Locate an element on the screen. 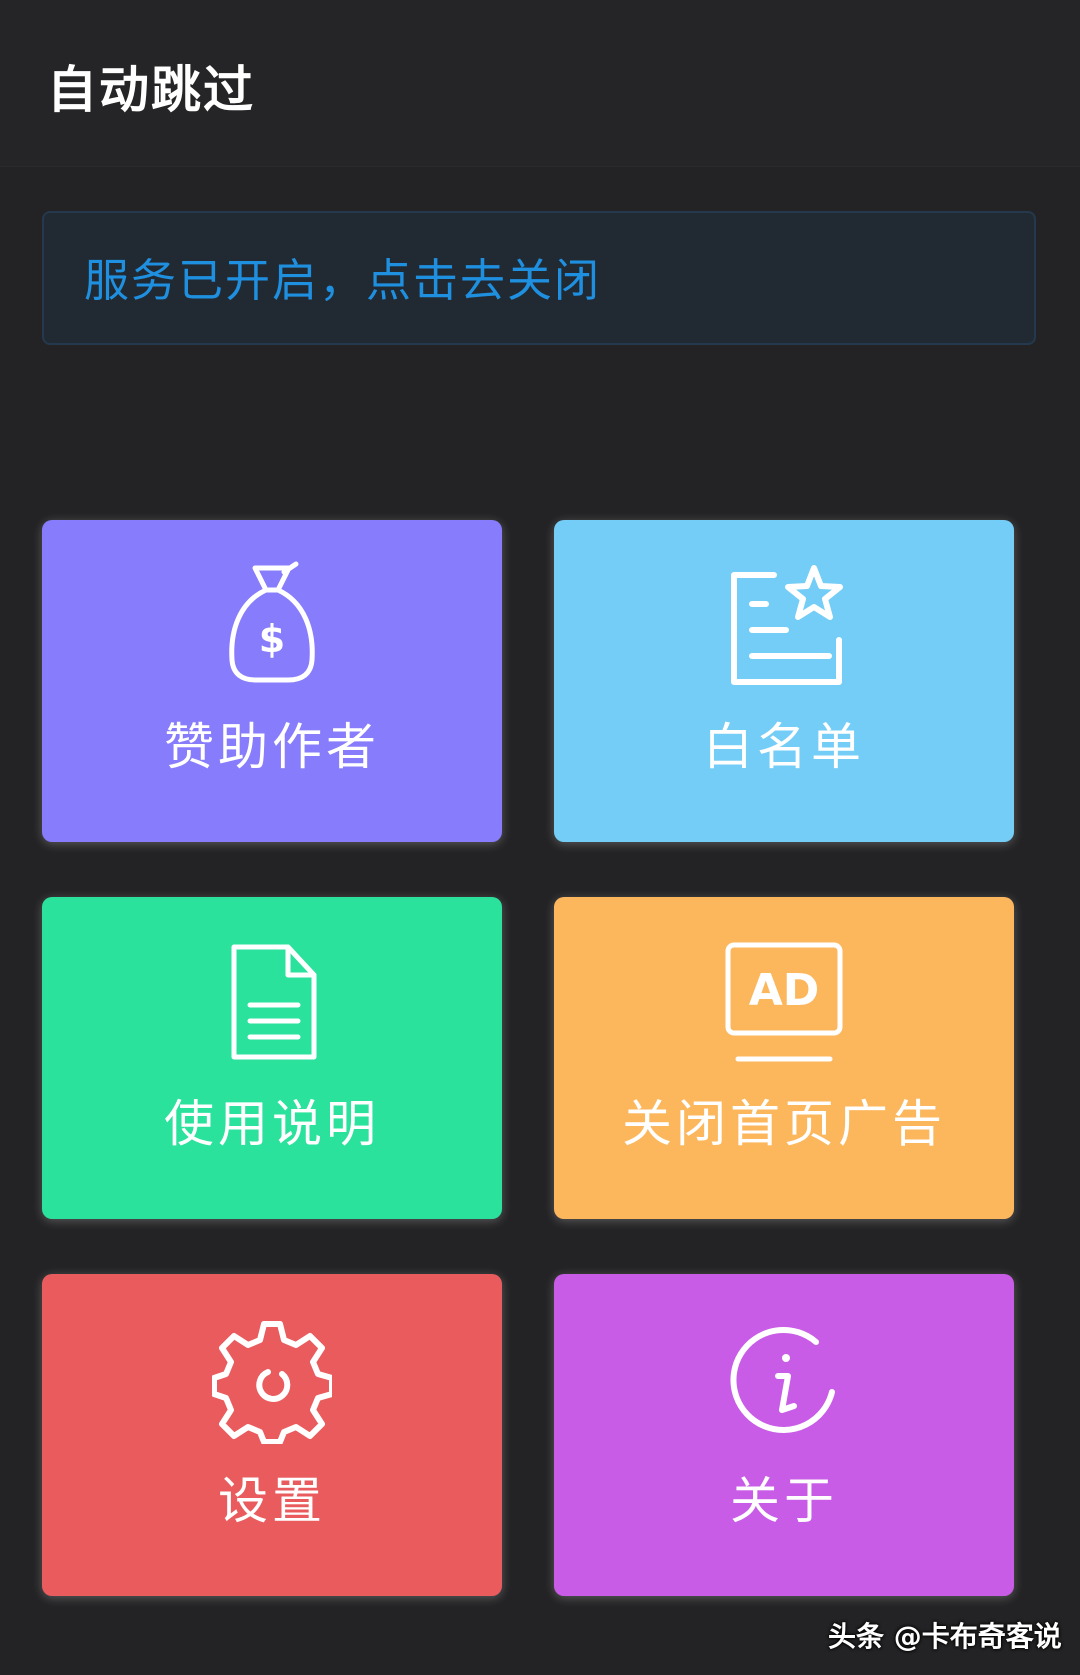 Image resolution: width=1080 pixels, height=1675 pixels. about-tile: 关于 is located at coordinates (784, 1435).